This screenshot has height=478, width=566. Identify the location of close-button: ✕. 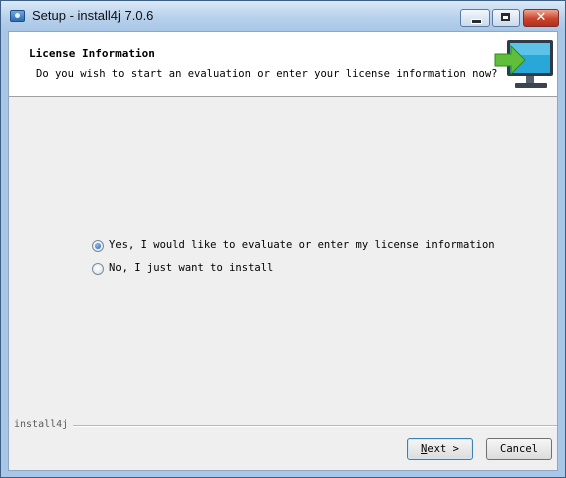
(541, 18).